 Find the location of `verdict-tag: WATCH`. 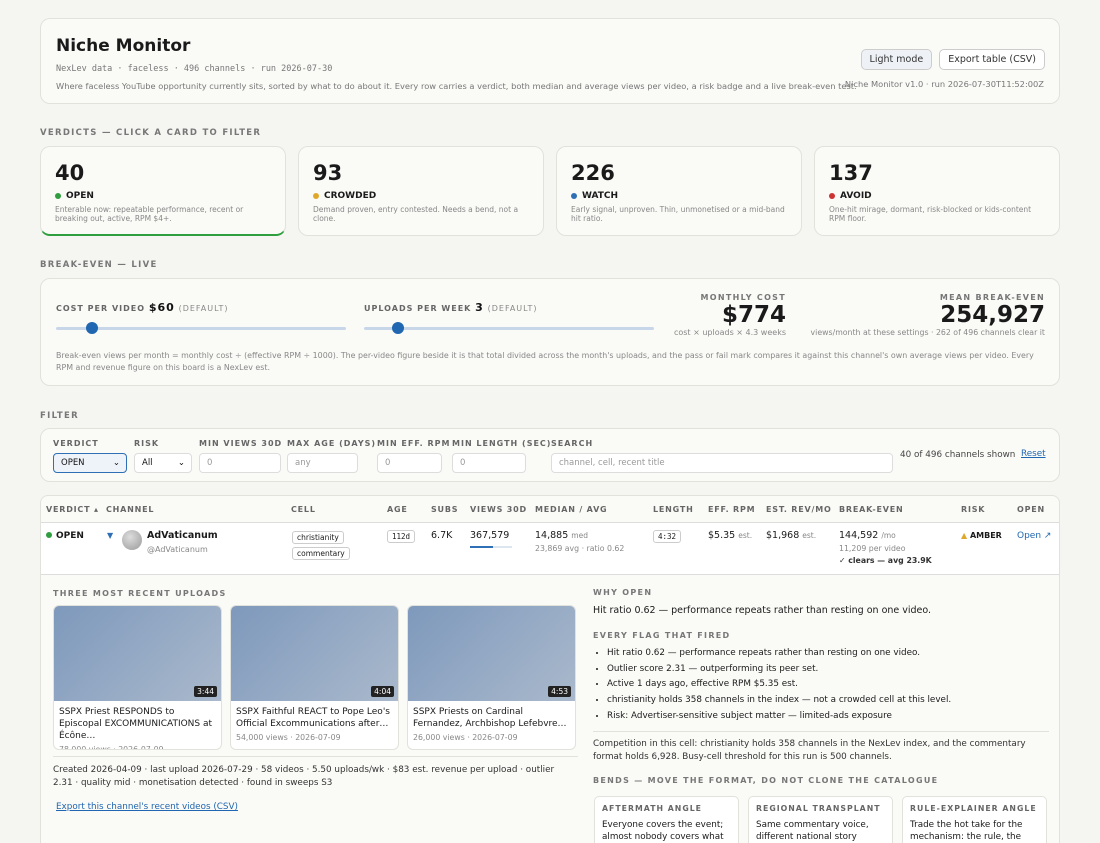

verdict-tag: WATCH is located at coordinates (600, 196).